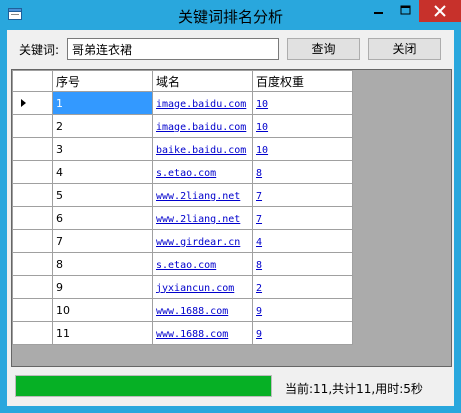 This screenshot has width=461, height=413. What do you see at coordinates (354, 389) in the screenshot?
I see `status-text: 当前:11,共计11,用时:5秒` at bounding box center [354, 389].